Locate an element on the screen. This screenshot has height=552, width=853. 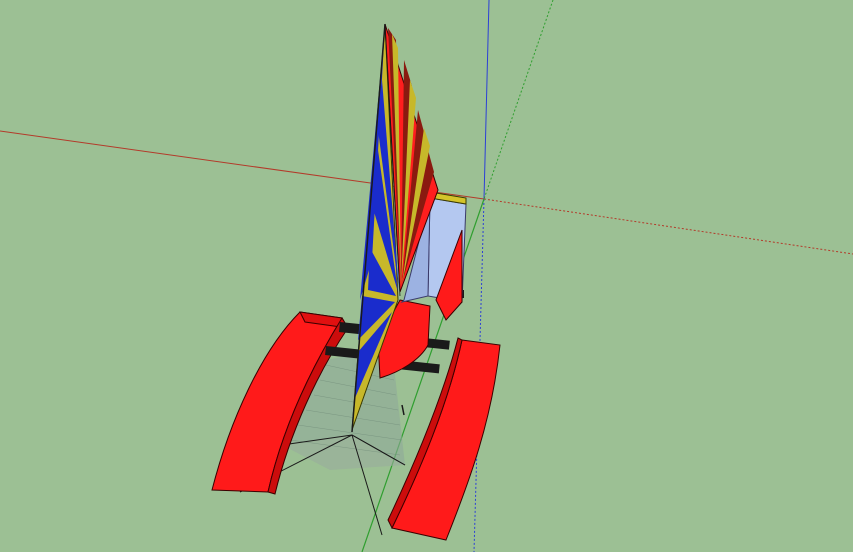
red-axis-dotted is located at coordinates (668, 226).